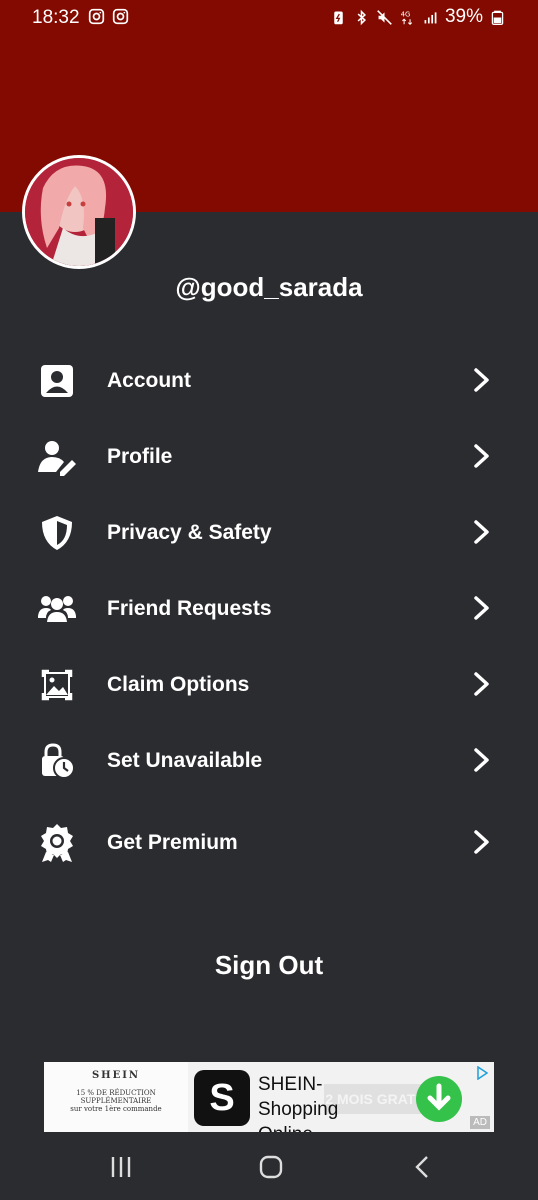  Describe the element at coordinates (406, 14) in the screenshot. I see `svg-text: 4G` at that location.